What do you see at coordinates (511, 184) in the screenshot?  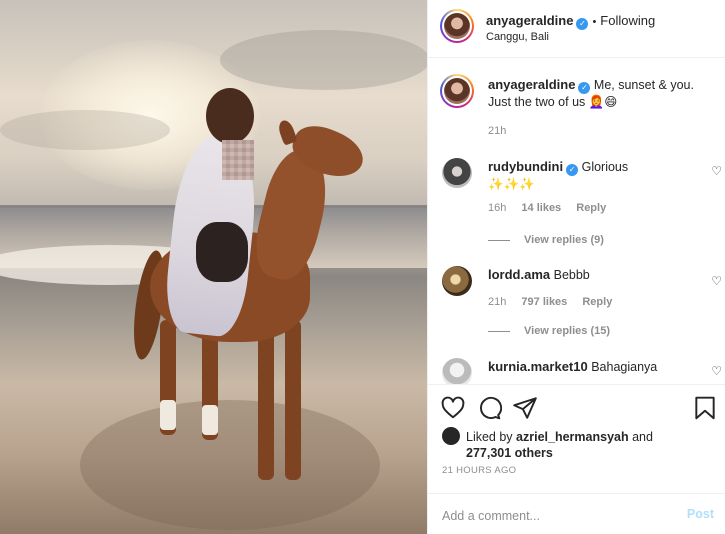 I see `comment-emoji-line: ✨✨✨` at bounding box center [511, 184].